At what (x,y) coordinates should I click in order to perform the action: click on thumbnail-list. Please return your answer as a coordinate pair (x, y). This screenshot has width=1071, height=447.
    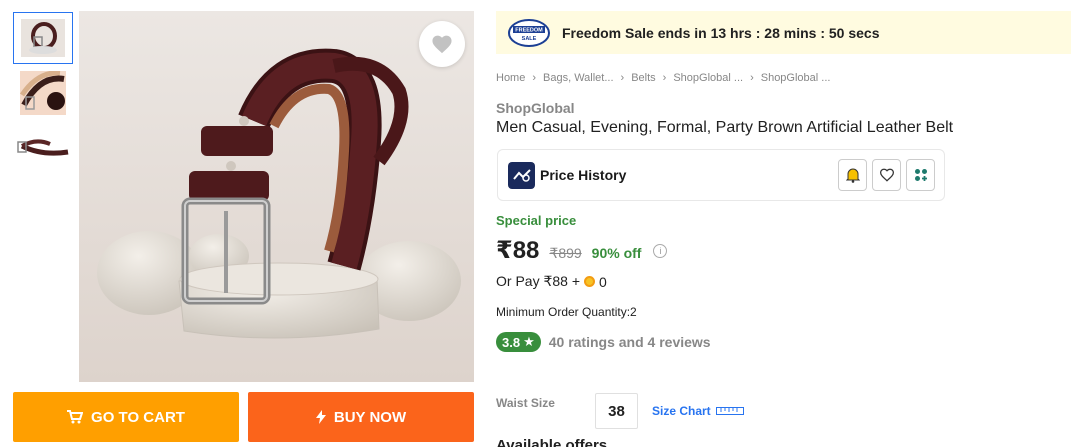
    Looking at the image, I should click on (43, 94).